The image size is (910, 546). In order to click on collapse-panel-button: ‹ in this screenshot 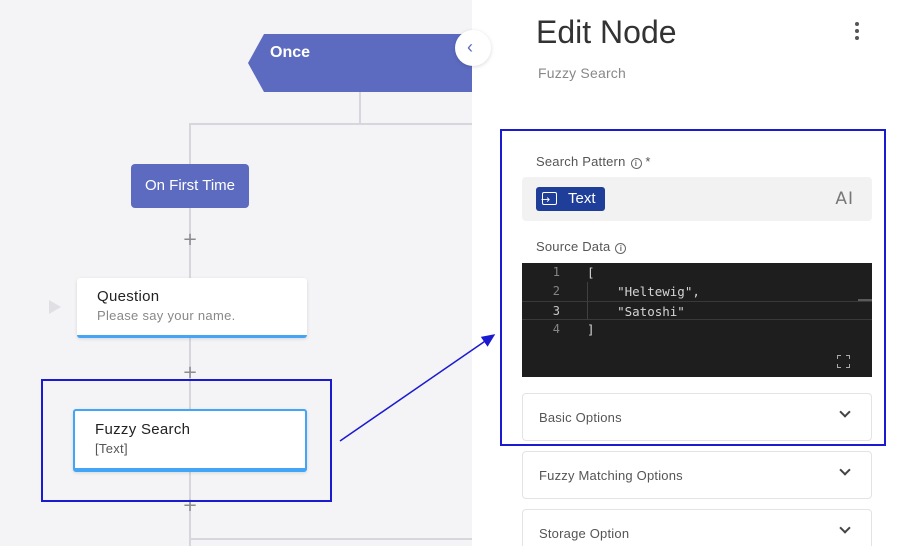, I will do `click(473, 48)`.